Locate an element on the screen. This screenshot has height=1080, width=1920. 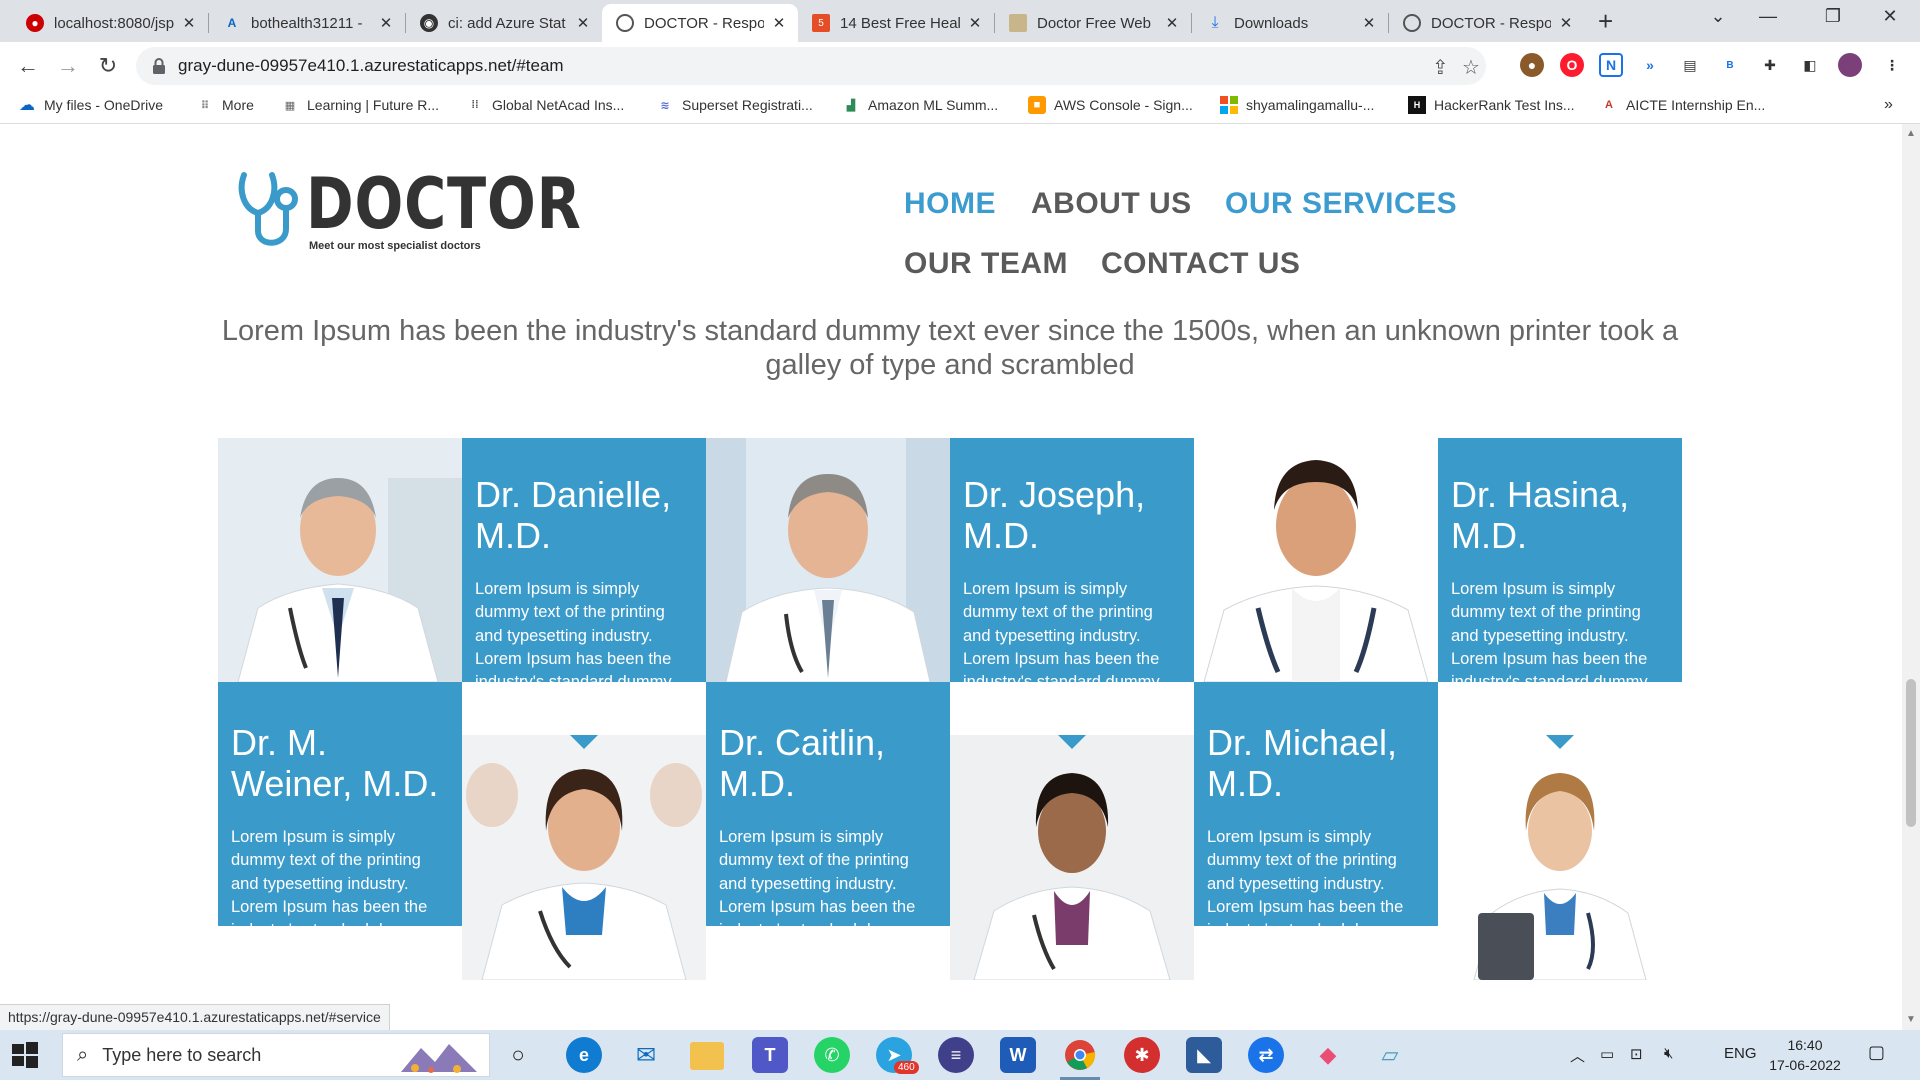
task-view-icon: ○ is located at coordinates (518, 1055).